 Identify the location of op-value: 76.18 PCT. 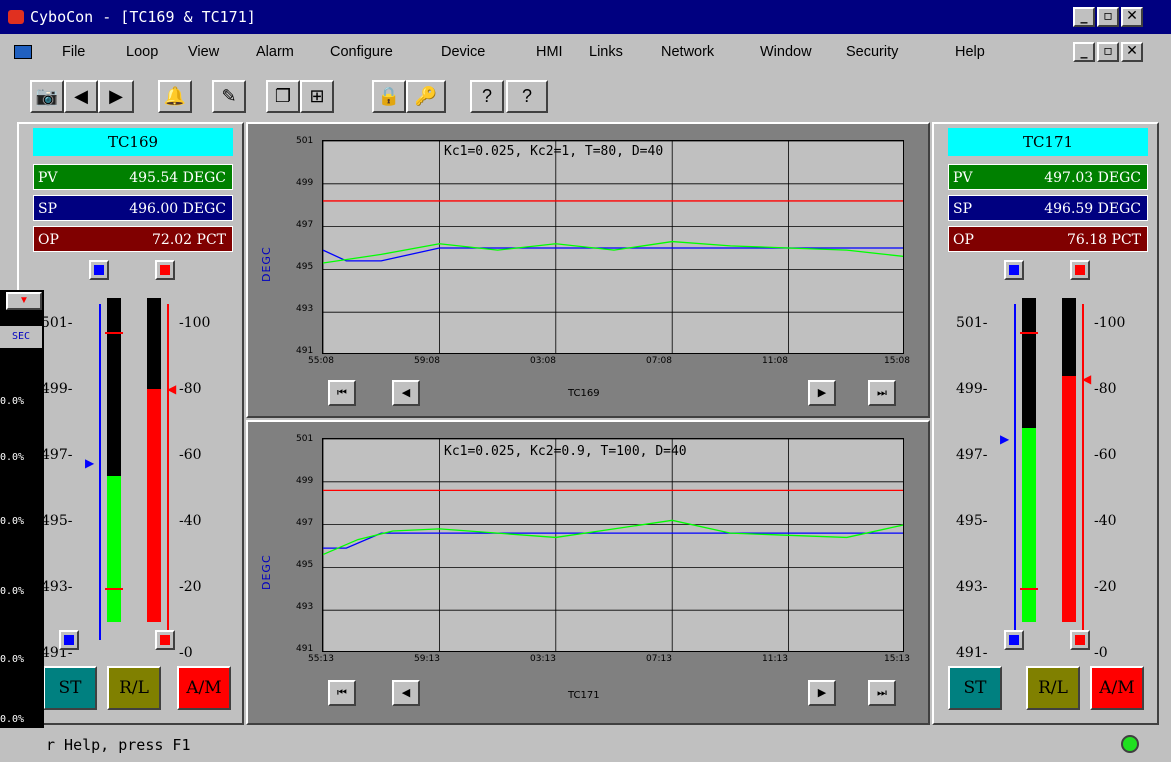
(1104, 240).